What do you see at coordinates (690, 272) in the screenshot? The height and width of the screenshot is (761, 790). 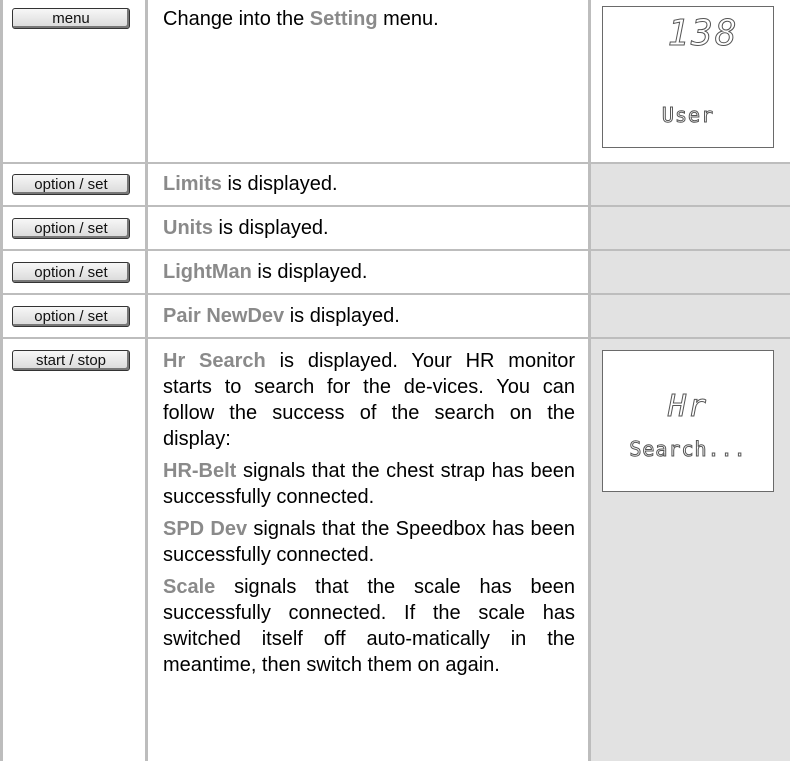 I see `display-column-bg-row4` at bounding box center [690, 272].